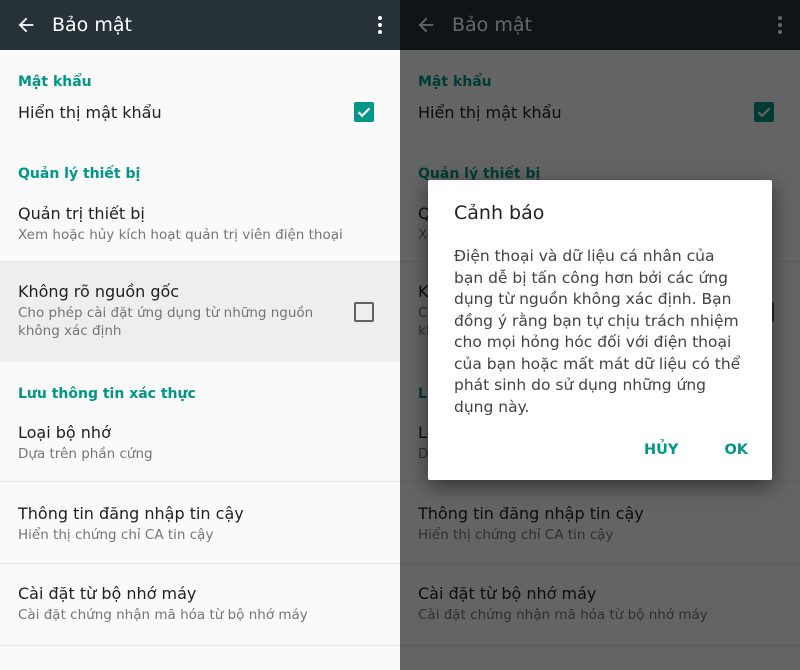  Describe the element at coordinates (200, 442) in the screenshot. I see `storage-type-row: Loại bộ nhớ Dựa trên phần cứng` at that location.